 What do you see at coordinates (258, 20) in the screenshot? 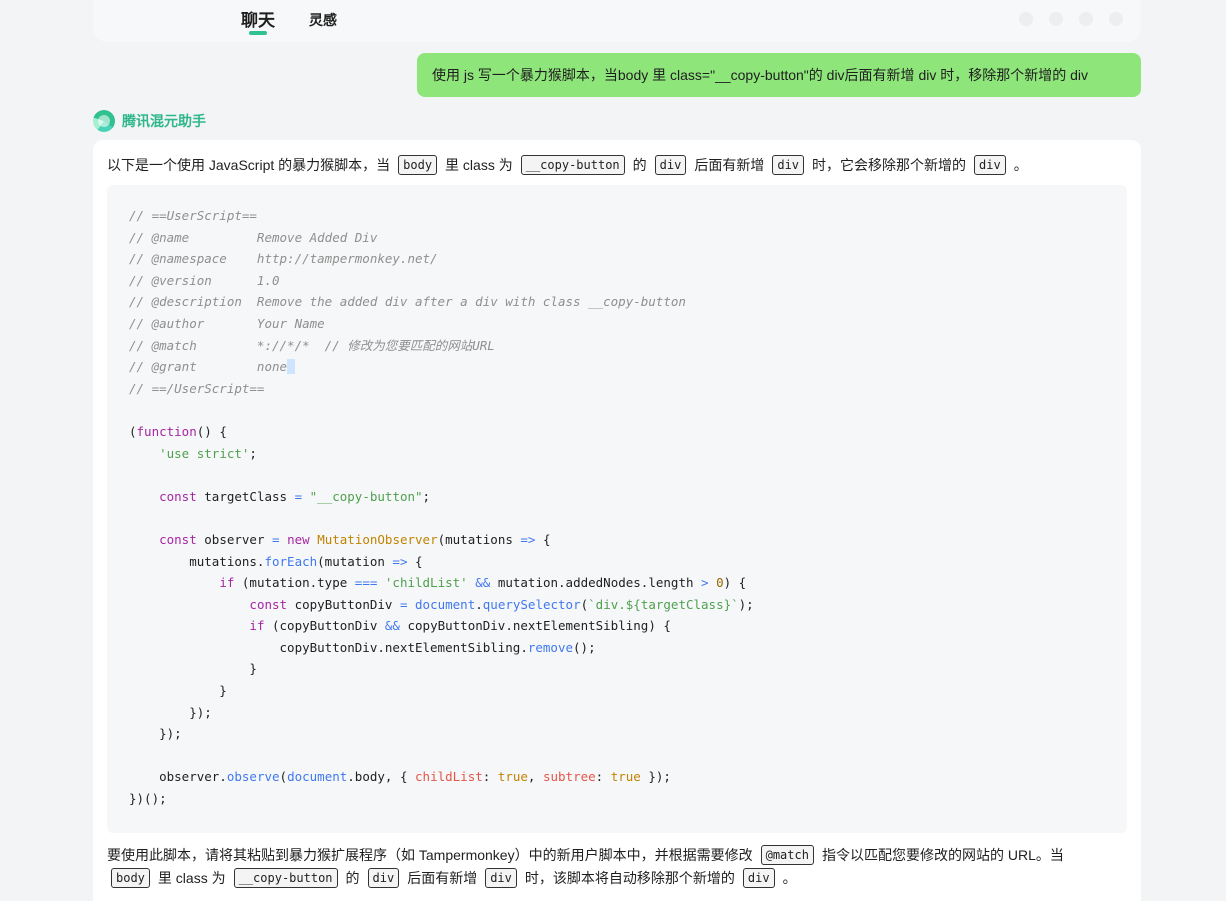
I see `tab-chat: 聊天` at bounding box center [258, 20].